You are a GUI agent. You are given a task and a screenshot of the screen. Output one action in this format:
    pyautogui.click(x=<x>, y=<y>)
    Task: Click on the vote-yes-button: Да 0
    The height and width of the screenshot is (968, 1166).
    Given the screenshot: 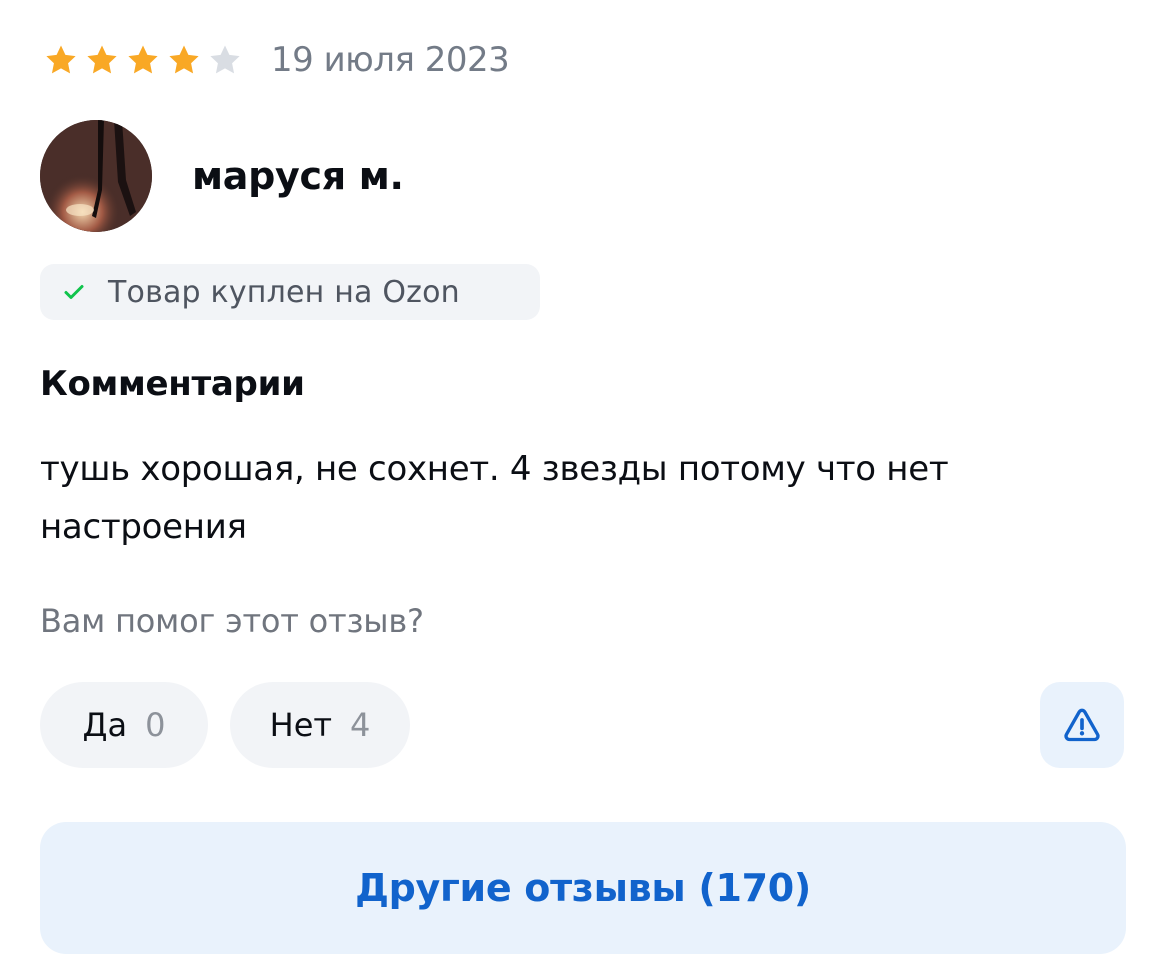 What is the action you would take?
    pyautogui.click(x=124, y=725)
    